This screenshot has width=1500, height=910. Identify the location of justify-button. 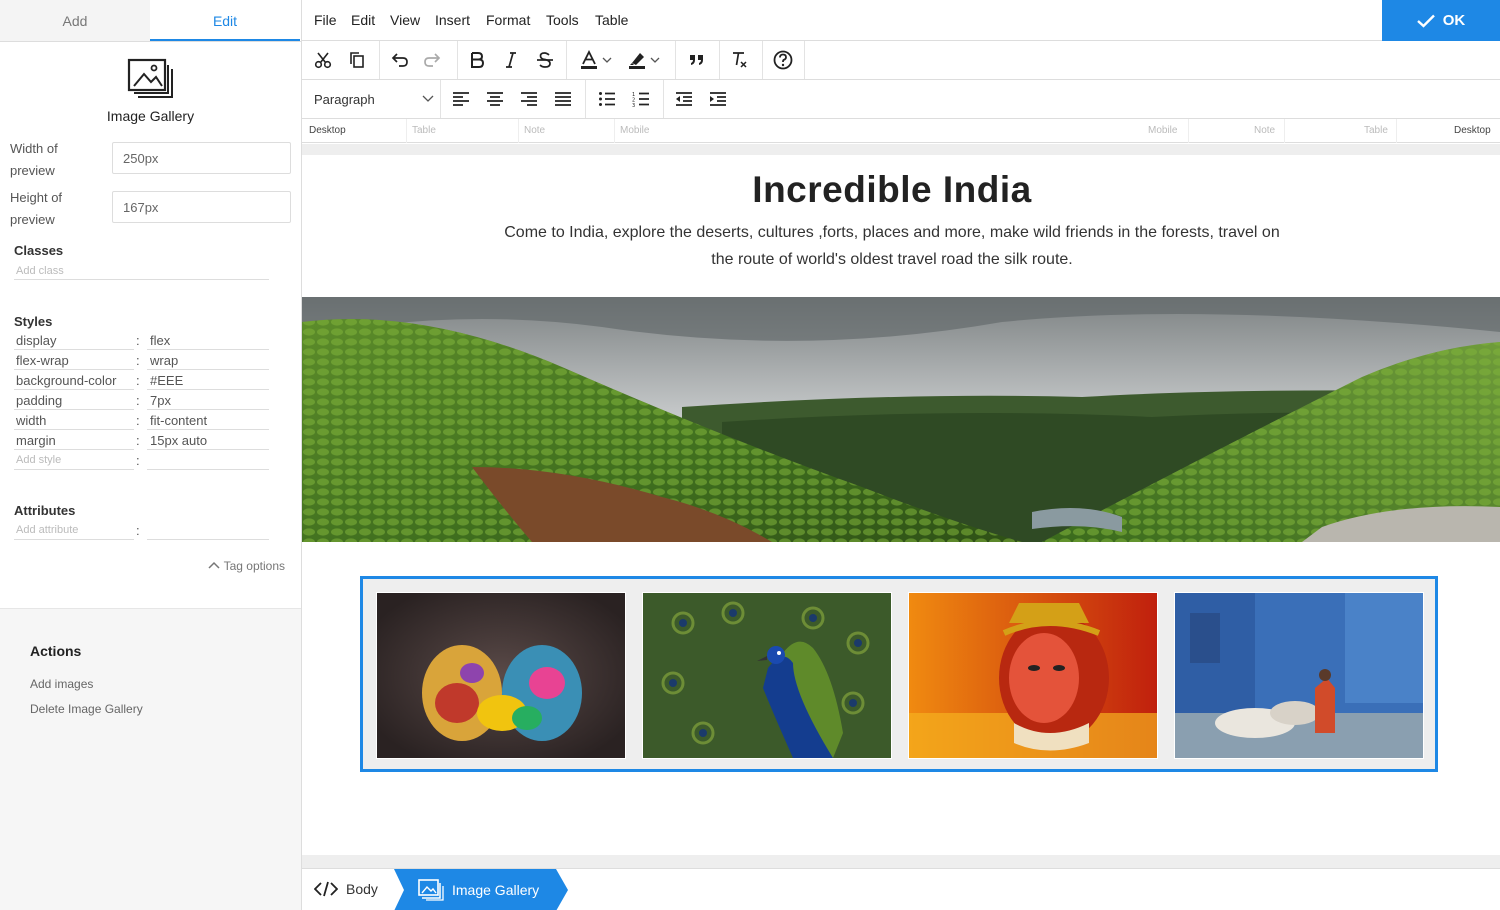
(563, 99).